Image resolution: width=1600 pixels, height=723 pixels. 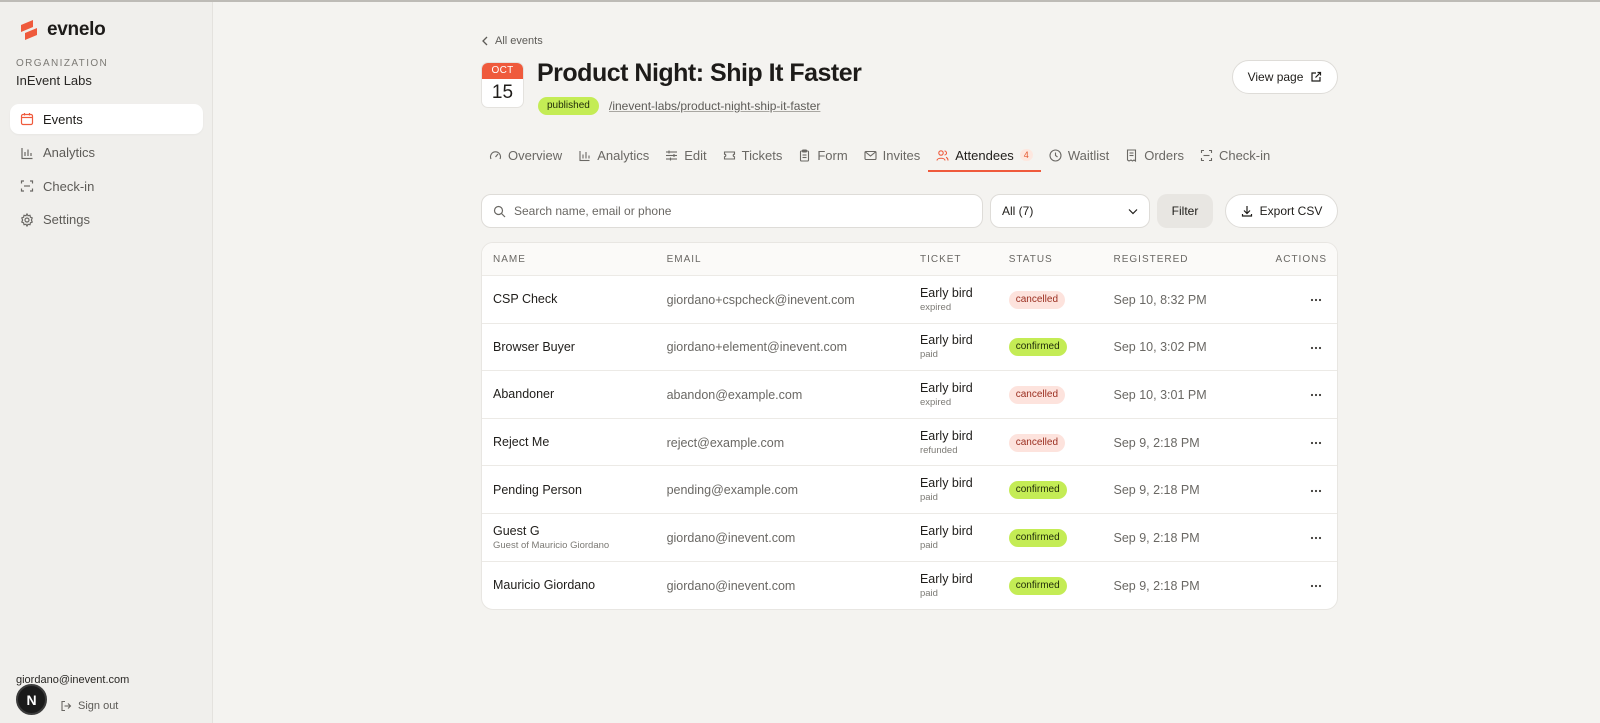 What do you see at coordinates (732, 490) in the screenshot?
I see `attendee-email: pending@example.com` at bounding box center [732, 490].